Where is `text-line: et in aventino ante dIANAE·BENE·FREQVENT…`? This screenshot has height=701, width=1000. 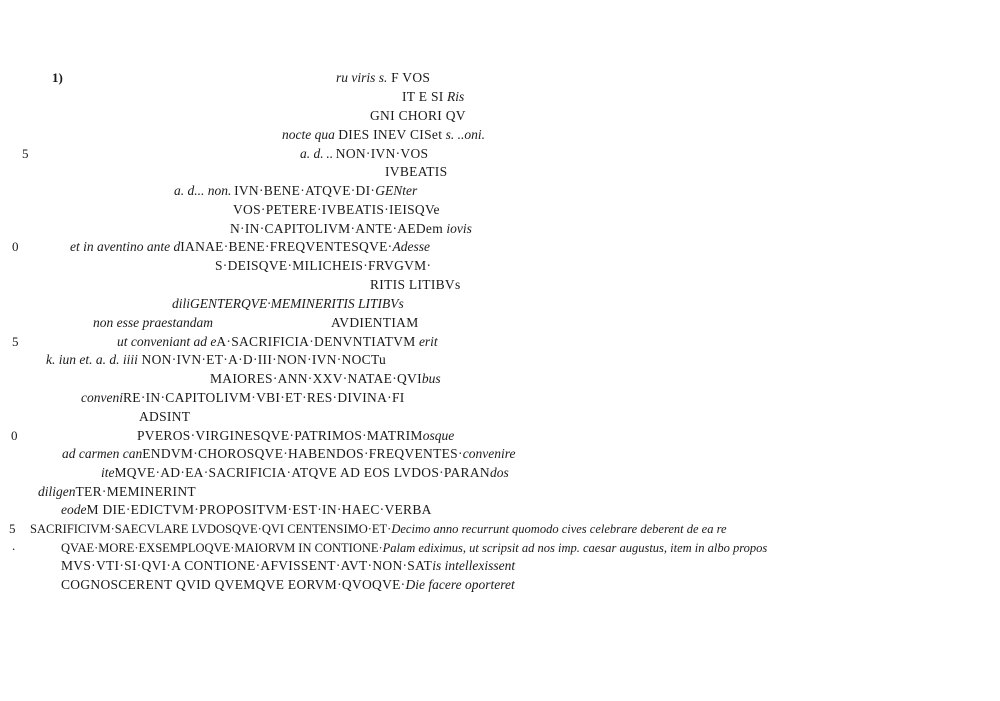
text-line: et in aventino ante dIANAE·BENE·FREQVENT… is located at coordinates (250, 247).